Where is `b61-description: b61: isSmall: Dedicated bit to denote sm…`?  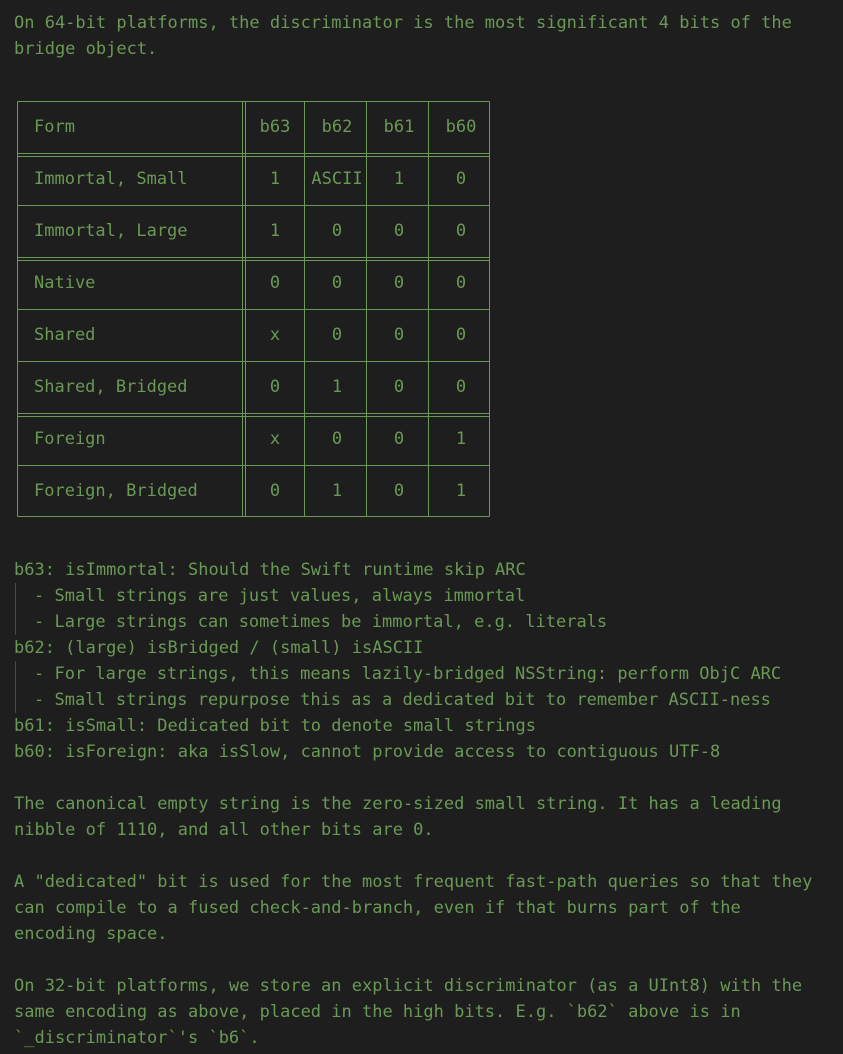
b61-description: b61: isSmall: Dedicated bit to denote sm… is located at coordinates (275, 726).